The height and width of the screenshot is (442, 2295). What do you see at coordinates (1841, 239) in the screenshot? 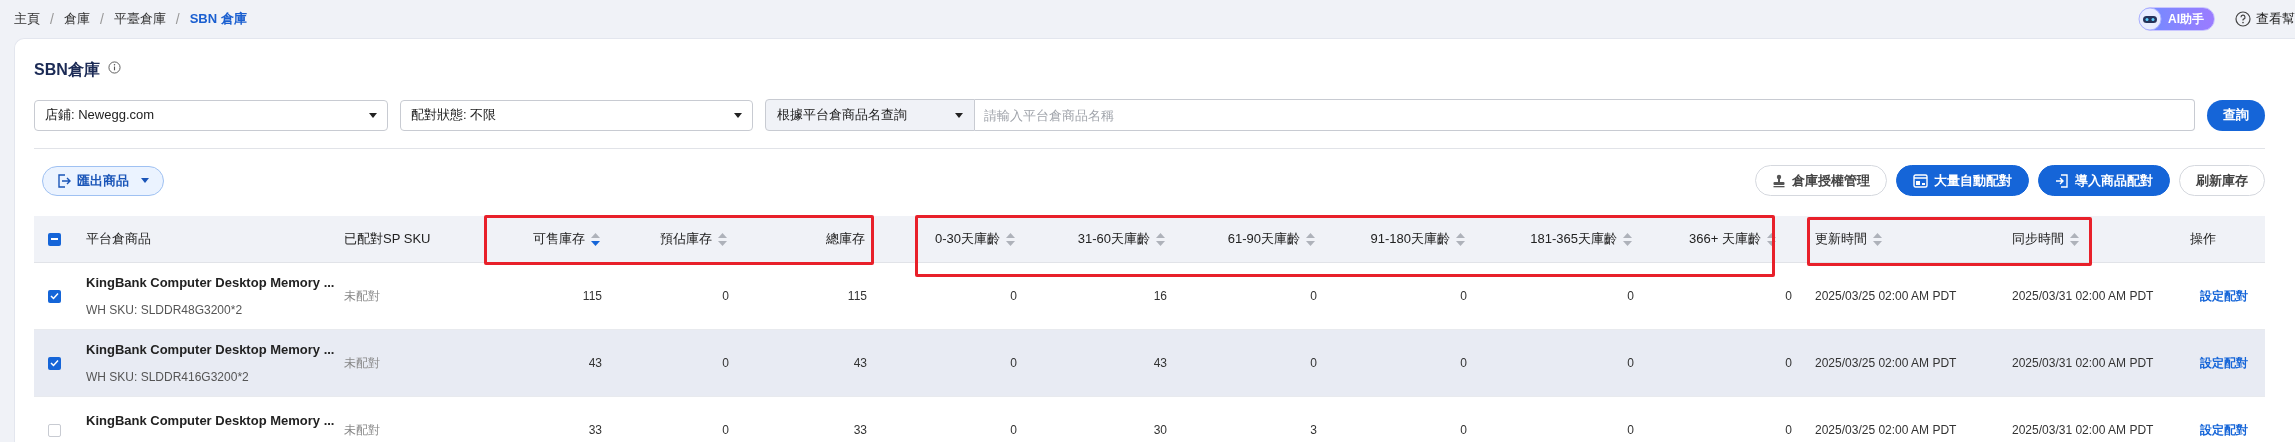
I see `column-header: 更新時間` at bounding box center [1841, 239].